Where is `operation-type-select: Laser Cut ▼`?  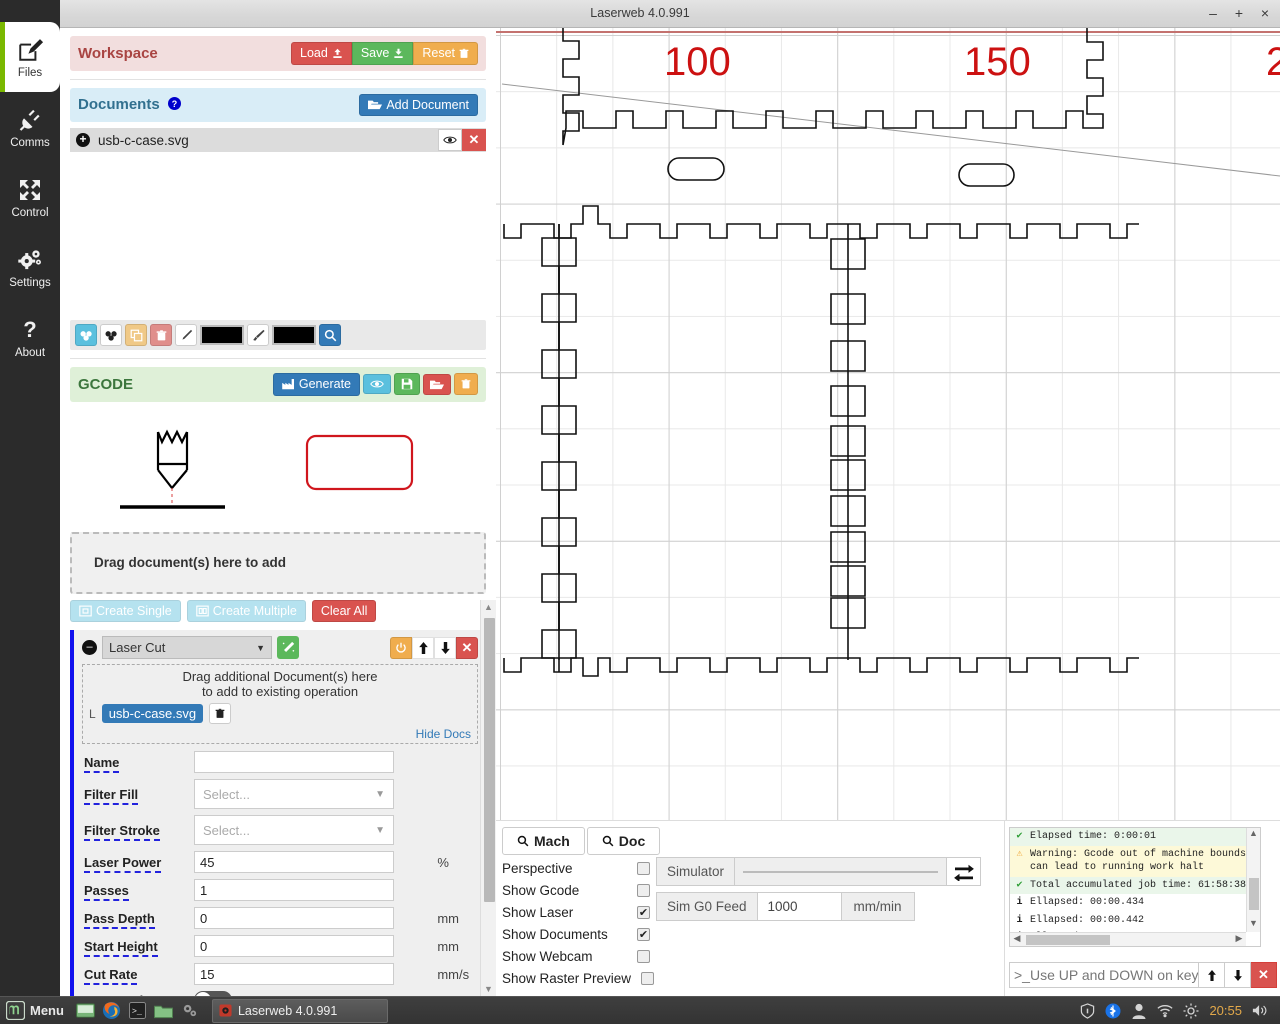
operation-type-select: Laser Cut ▼ is located at coordinates (187, 647).